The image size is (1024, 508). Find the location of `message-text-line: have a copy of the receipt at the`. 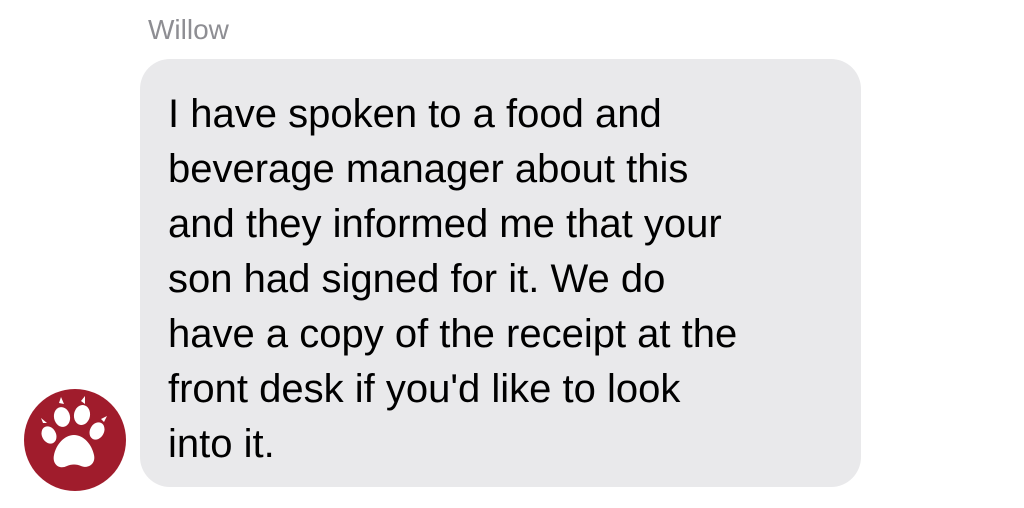

message-text-line: have a copy of the receipt at the is located at coordinates (453, 334).